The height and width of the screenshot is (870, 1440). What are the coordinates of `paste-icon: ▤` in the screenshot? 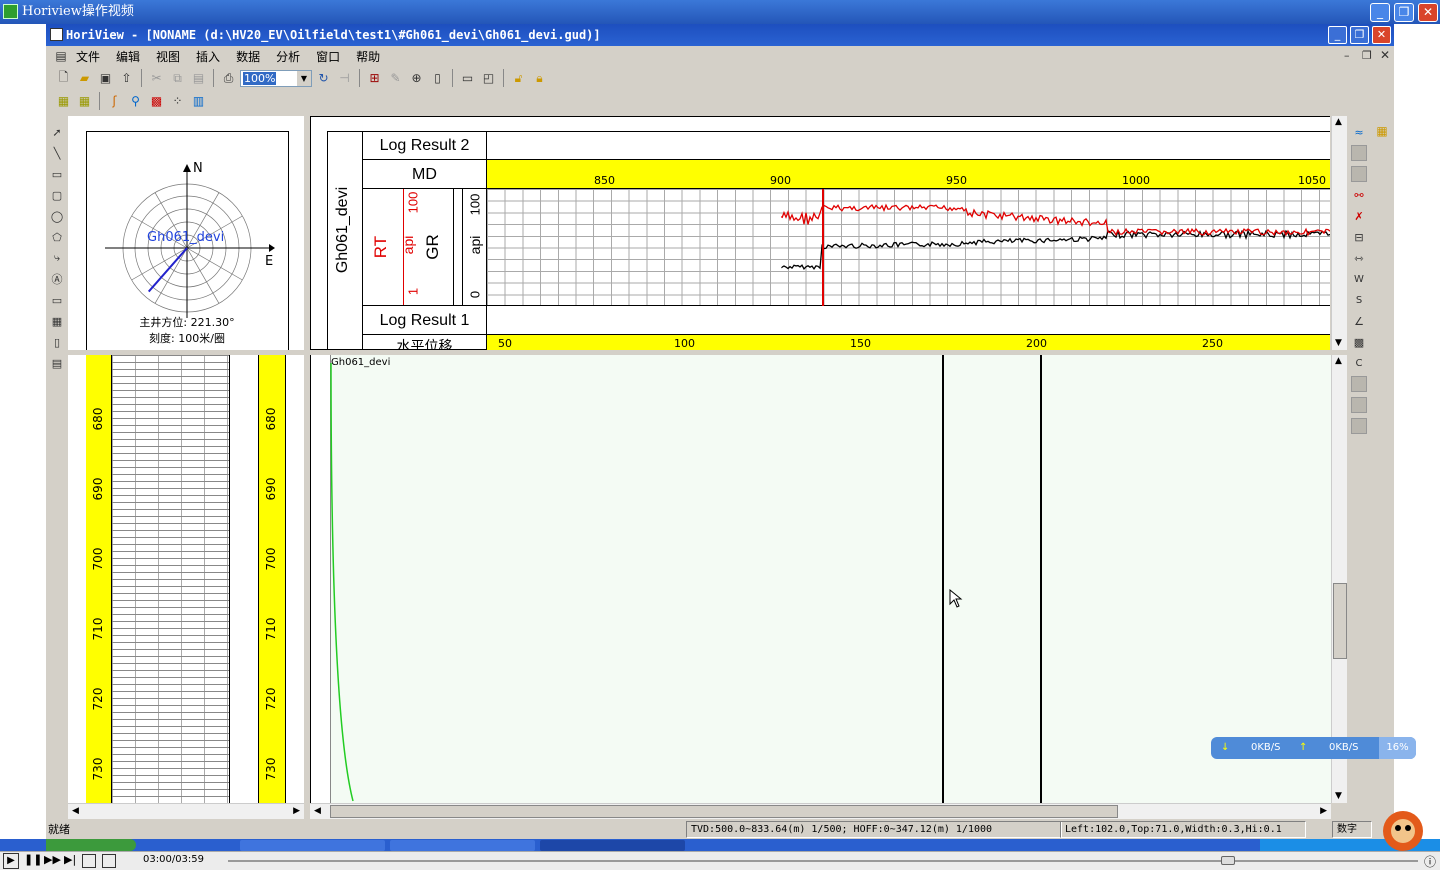 It's located at (198, 78).